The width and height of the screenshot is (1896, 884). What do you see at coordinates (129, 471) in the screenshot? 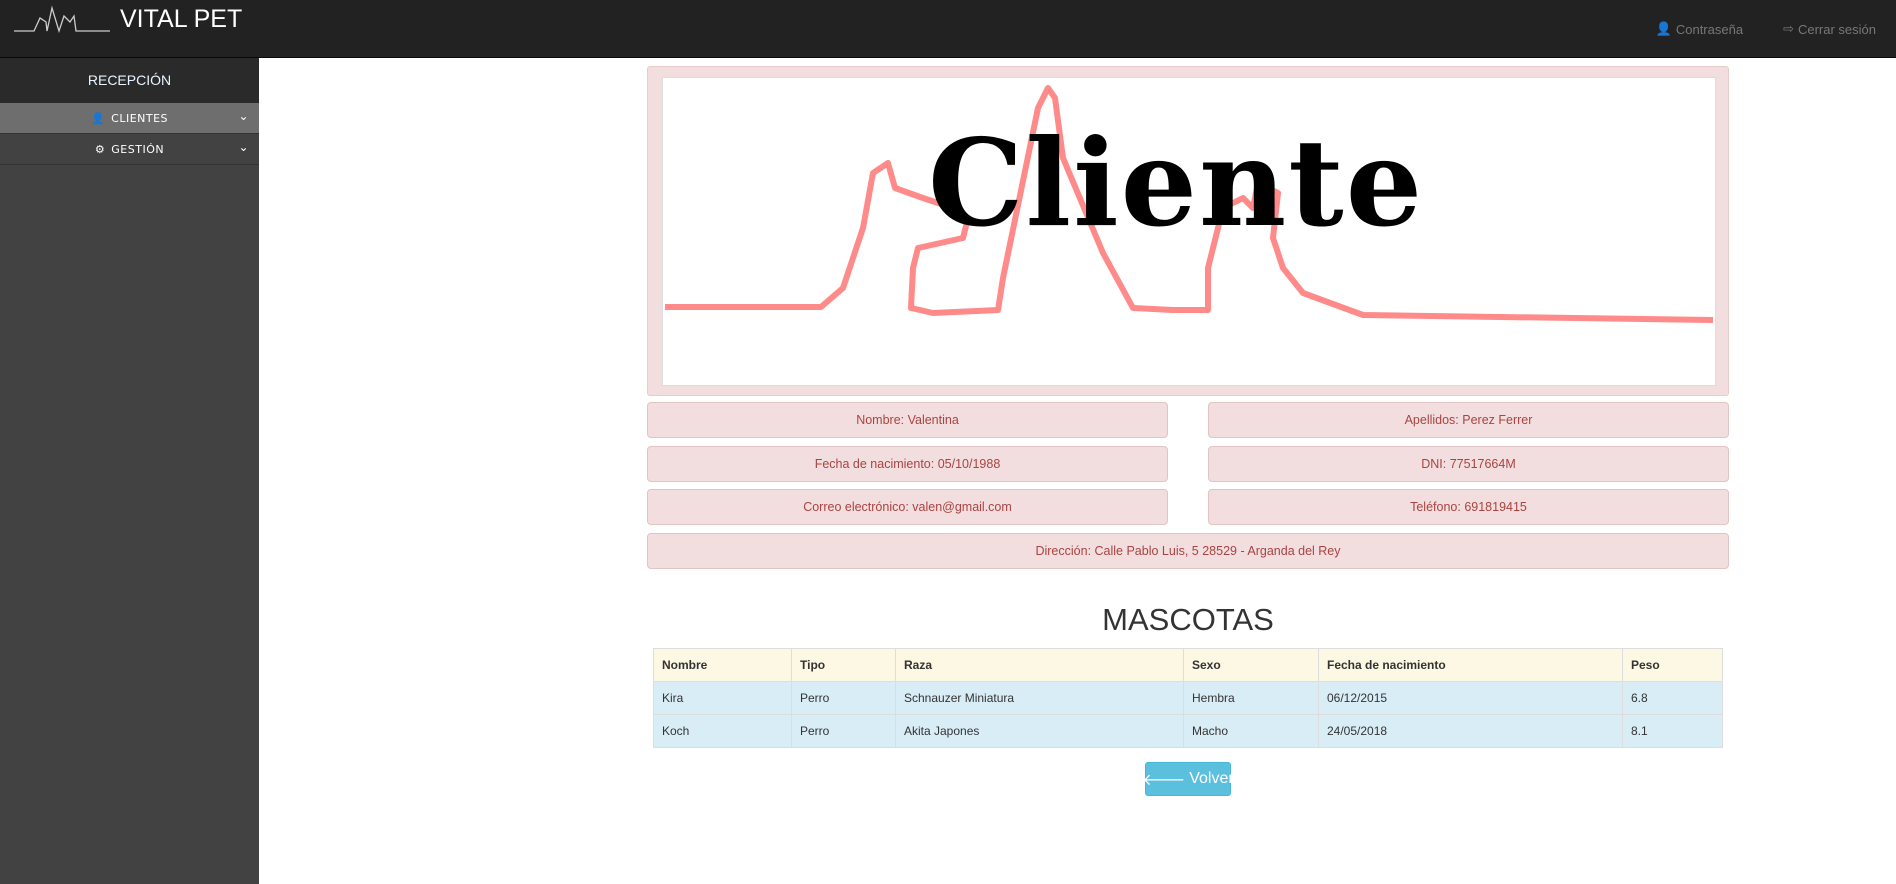
I see `sidebar: RECEPCIÓN 👤 CLIENTES ⌄ ⚙ GESTIÓN ⌄` at bounding box center [129, 471].